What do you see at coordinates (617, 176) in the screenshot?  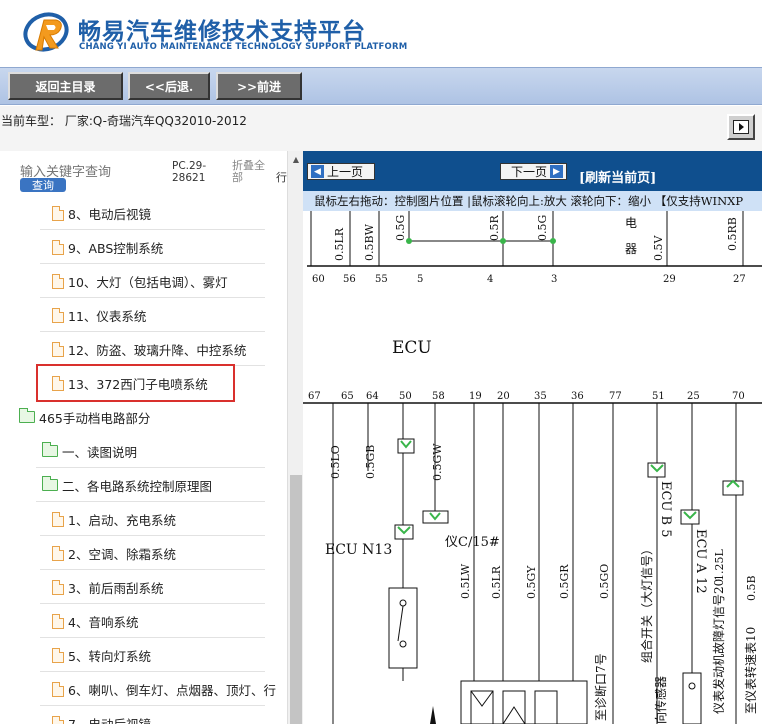 I see `refresh-page-link: [刷新当前页]` at bounding box center [617, 176].